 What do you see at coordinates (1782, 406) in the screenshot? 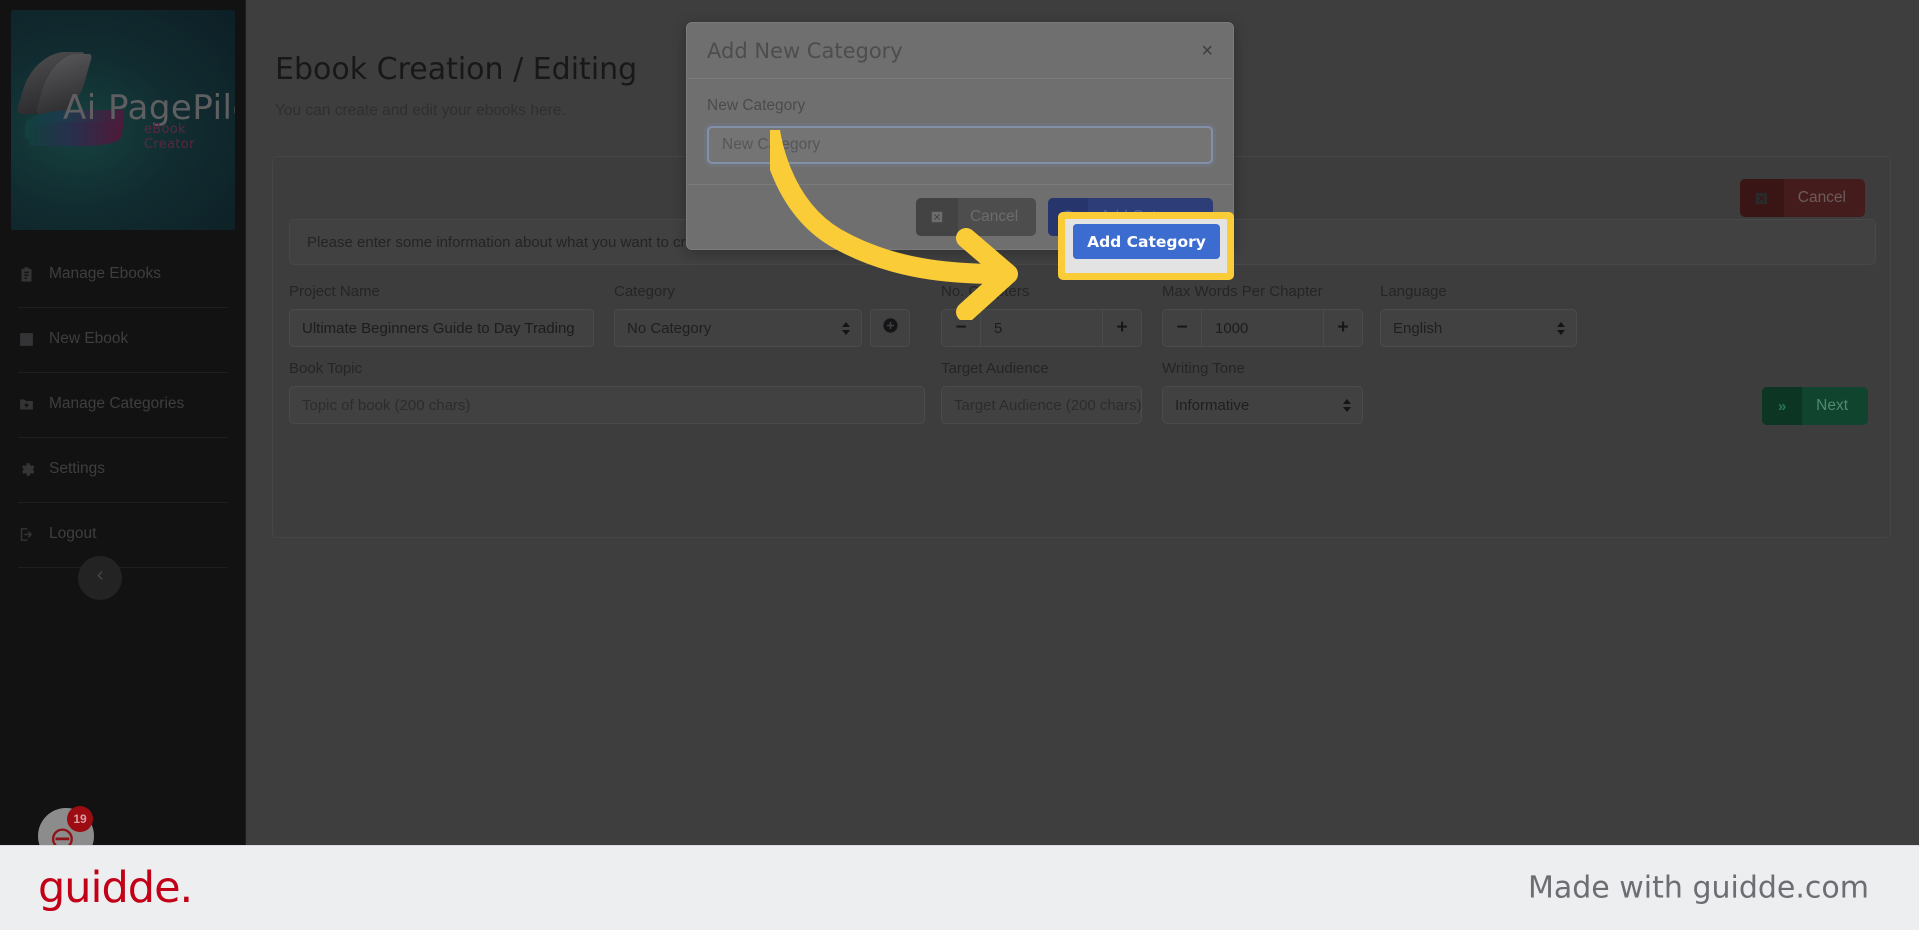
I see `chevron-double-right-icon: »` at bounding box center [1782, 406].